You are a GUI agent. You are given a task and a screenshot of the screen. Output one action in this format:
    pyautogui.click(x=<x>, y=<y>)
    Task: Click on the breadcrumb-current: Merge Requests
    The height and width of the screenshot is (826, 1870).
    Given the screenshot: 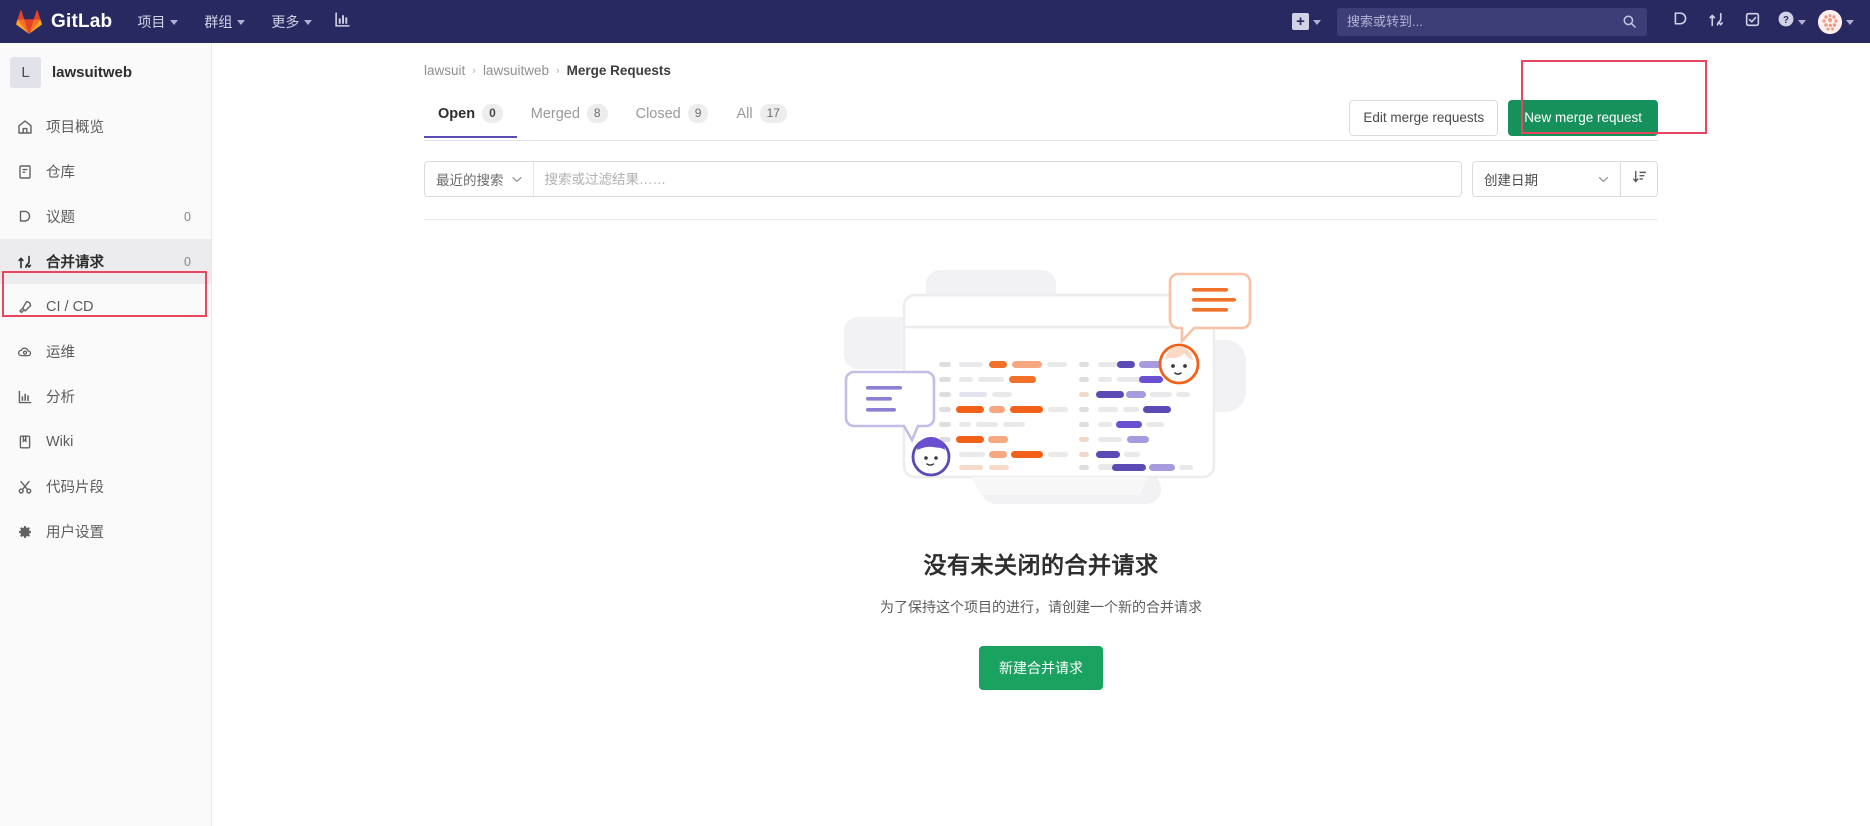 What is the action you would take?
    pyautogui.click(x=618, y=70)
    